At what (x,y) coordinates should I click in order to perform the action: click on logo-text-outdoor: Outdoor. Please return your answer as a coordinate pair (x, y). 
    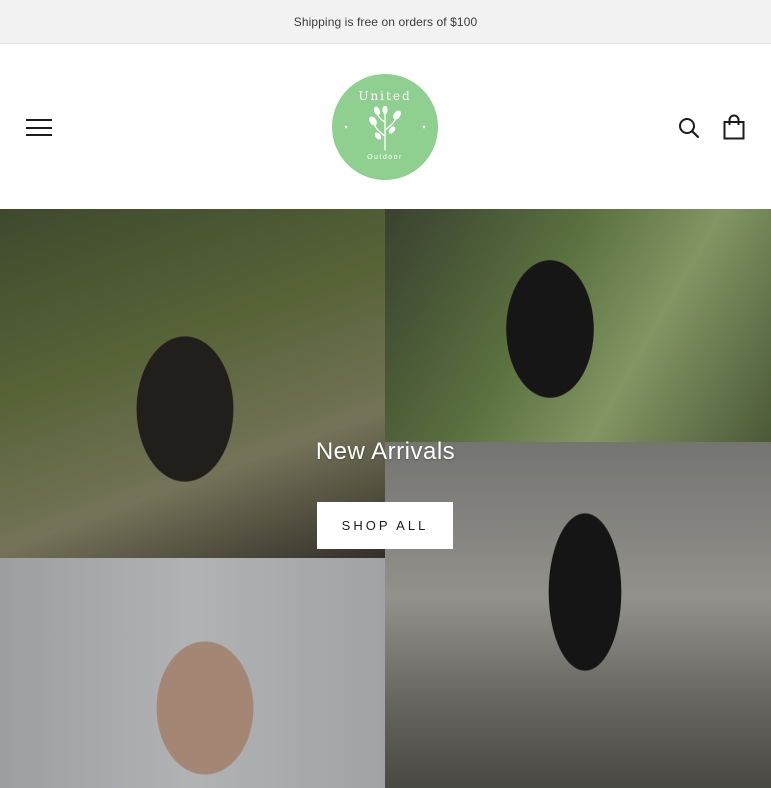
    Looking at the image, I should click on (385, 157).